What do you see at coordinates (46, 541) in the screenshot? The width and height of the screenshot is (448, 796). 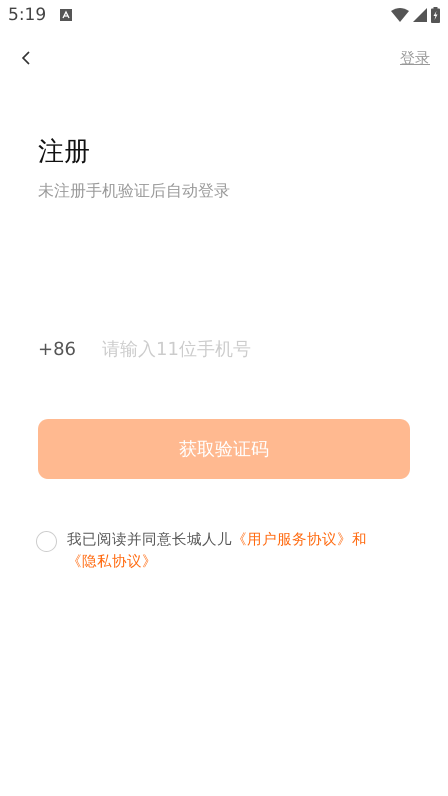 I see `agree-checkbox` at bounding box center [46, 541].